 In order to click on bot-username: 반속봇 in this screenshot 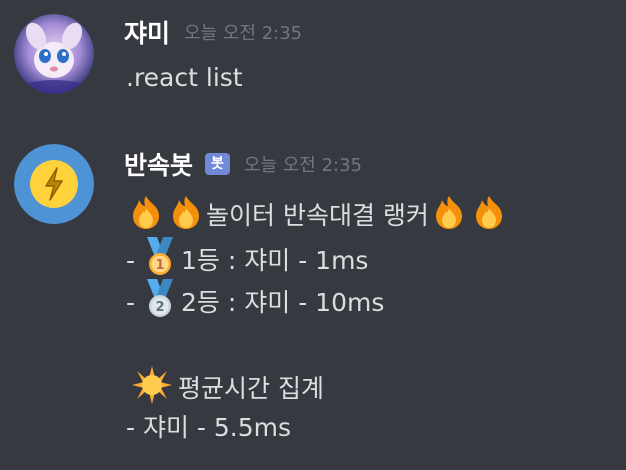, I will do `click(158, 164)`.